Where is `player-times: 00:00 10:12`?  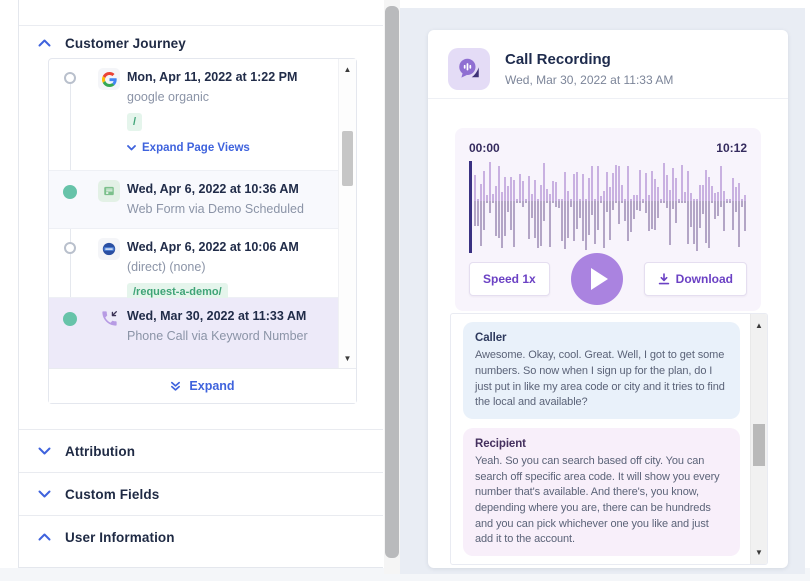
player-times: 00:00 10:12 is located at coordinates (608, 148).